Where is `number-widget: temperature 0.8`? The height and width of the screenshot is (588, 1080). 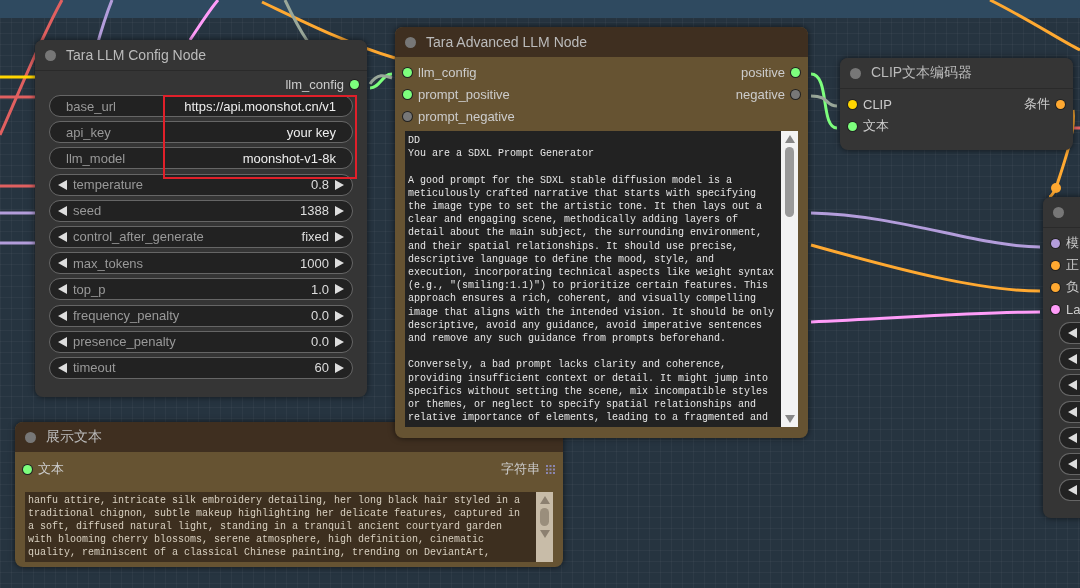
number-widget: temperature 0.8 is located at coordinates (201, 184).